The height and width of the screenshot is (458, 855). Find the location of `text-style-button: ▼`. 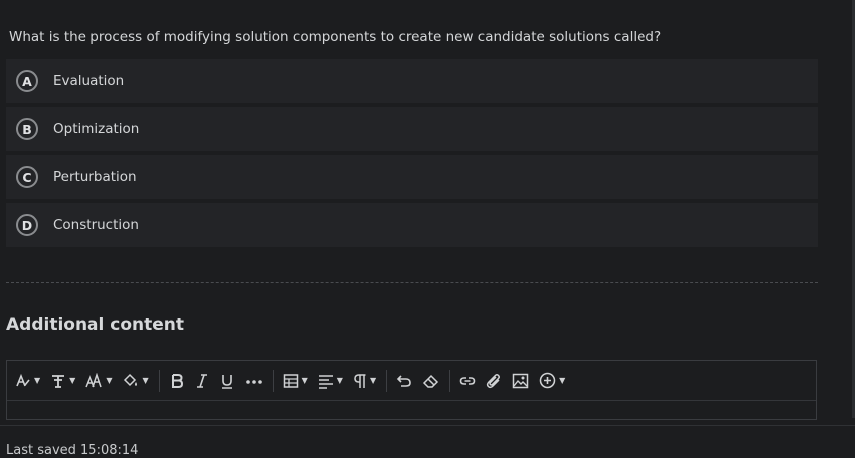

text-style-button: ▼ is located at coordinates (27, 381).